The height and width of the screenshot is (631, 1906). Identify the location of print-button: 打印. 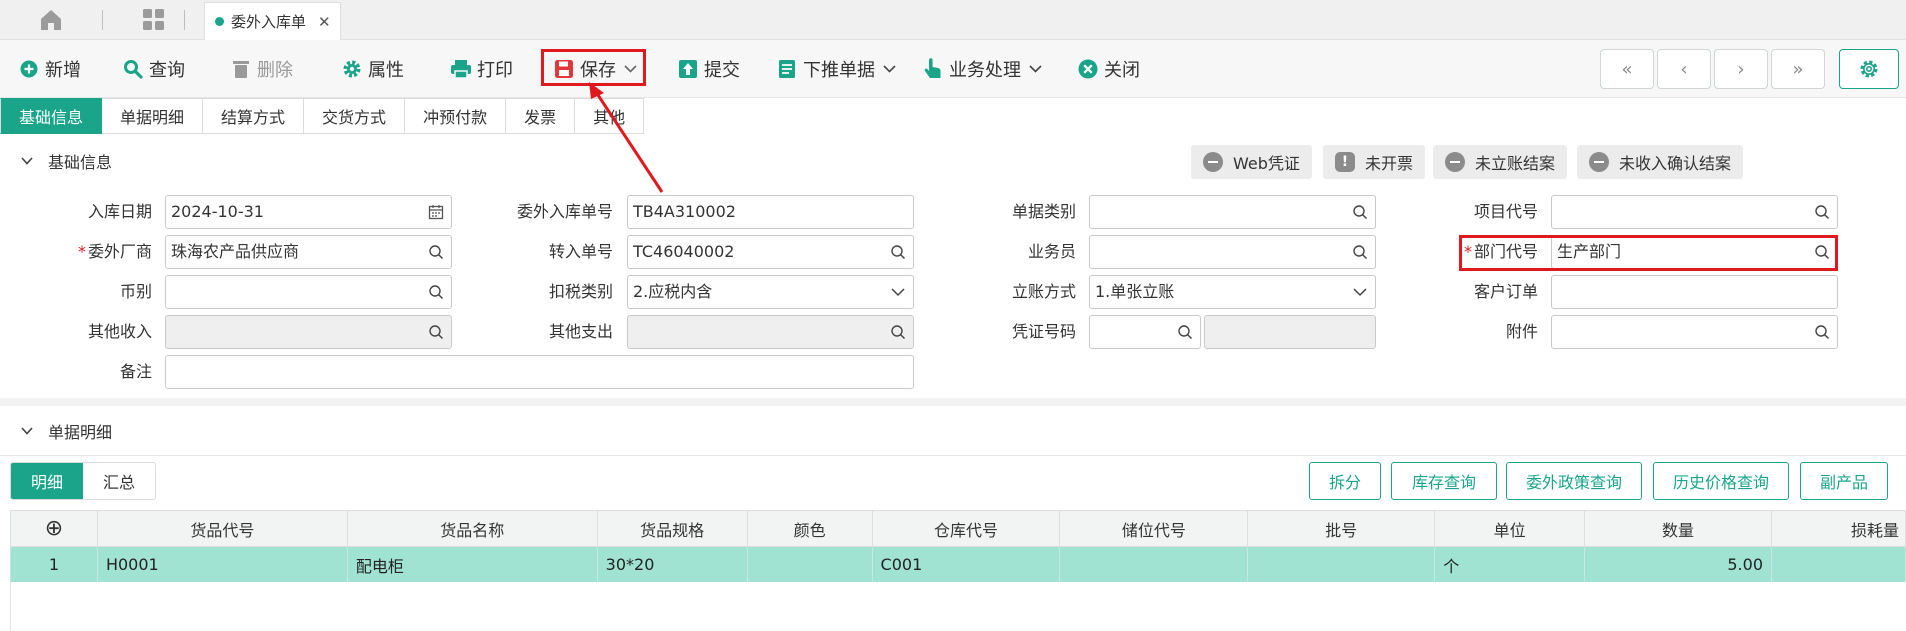
(481, 69).